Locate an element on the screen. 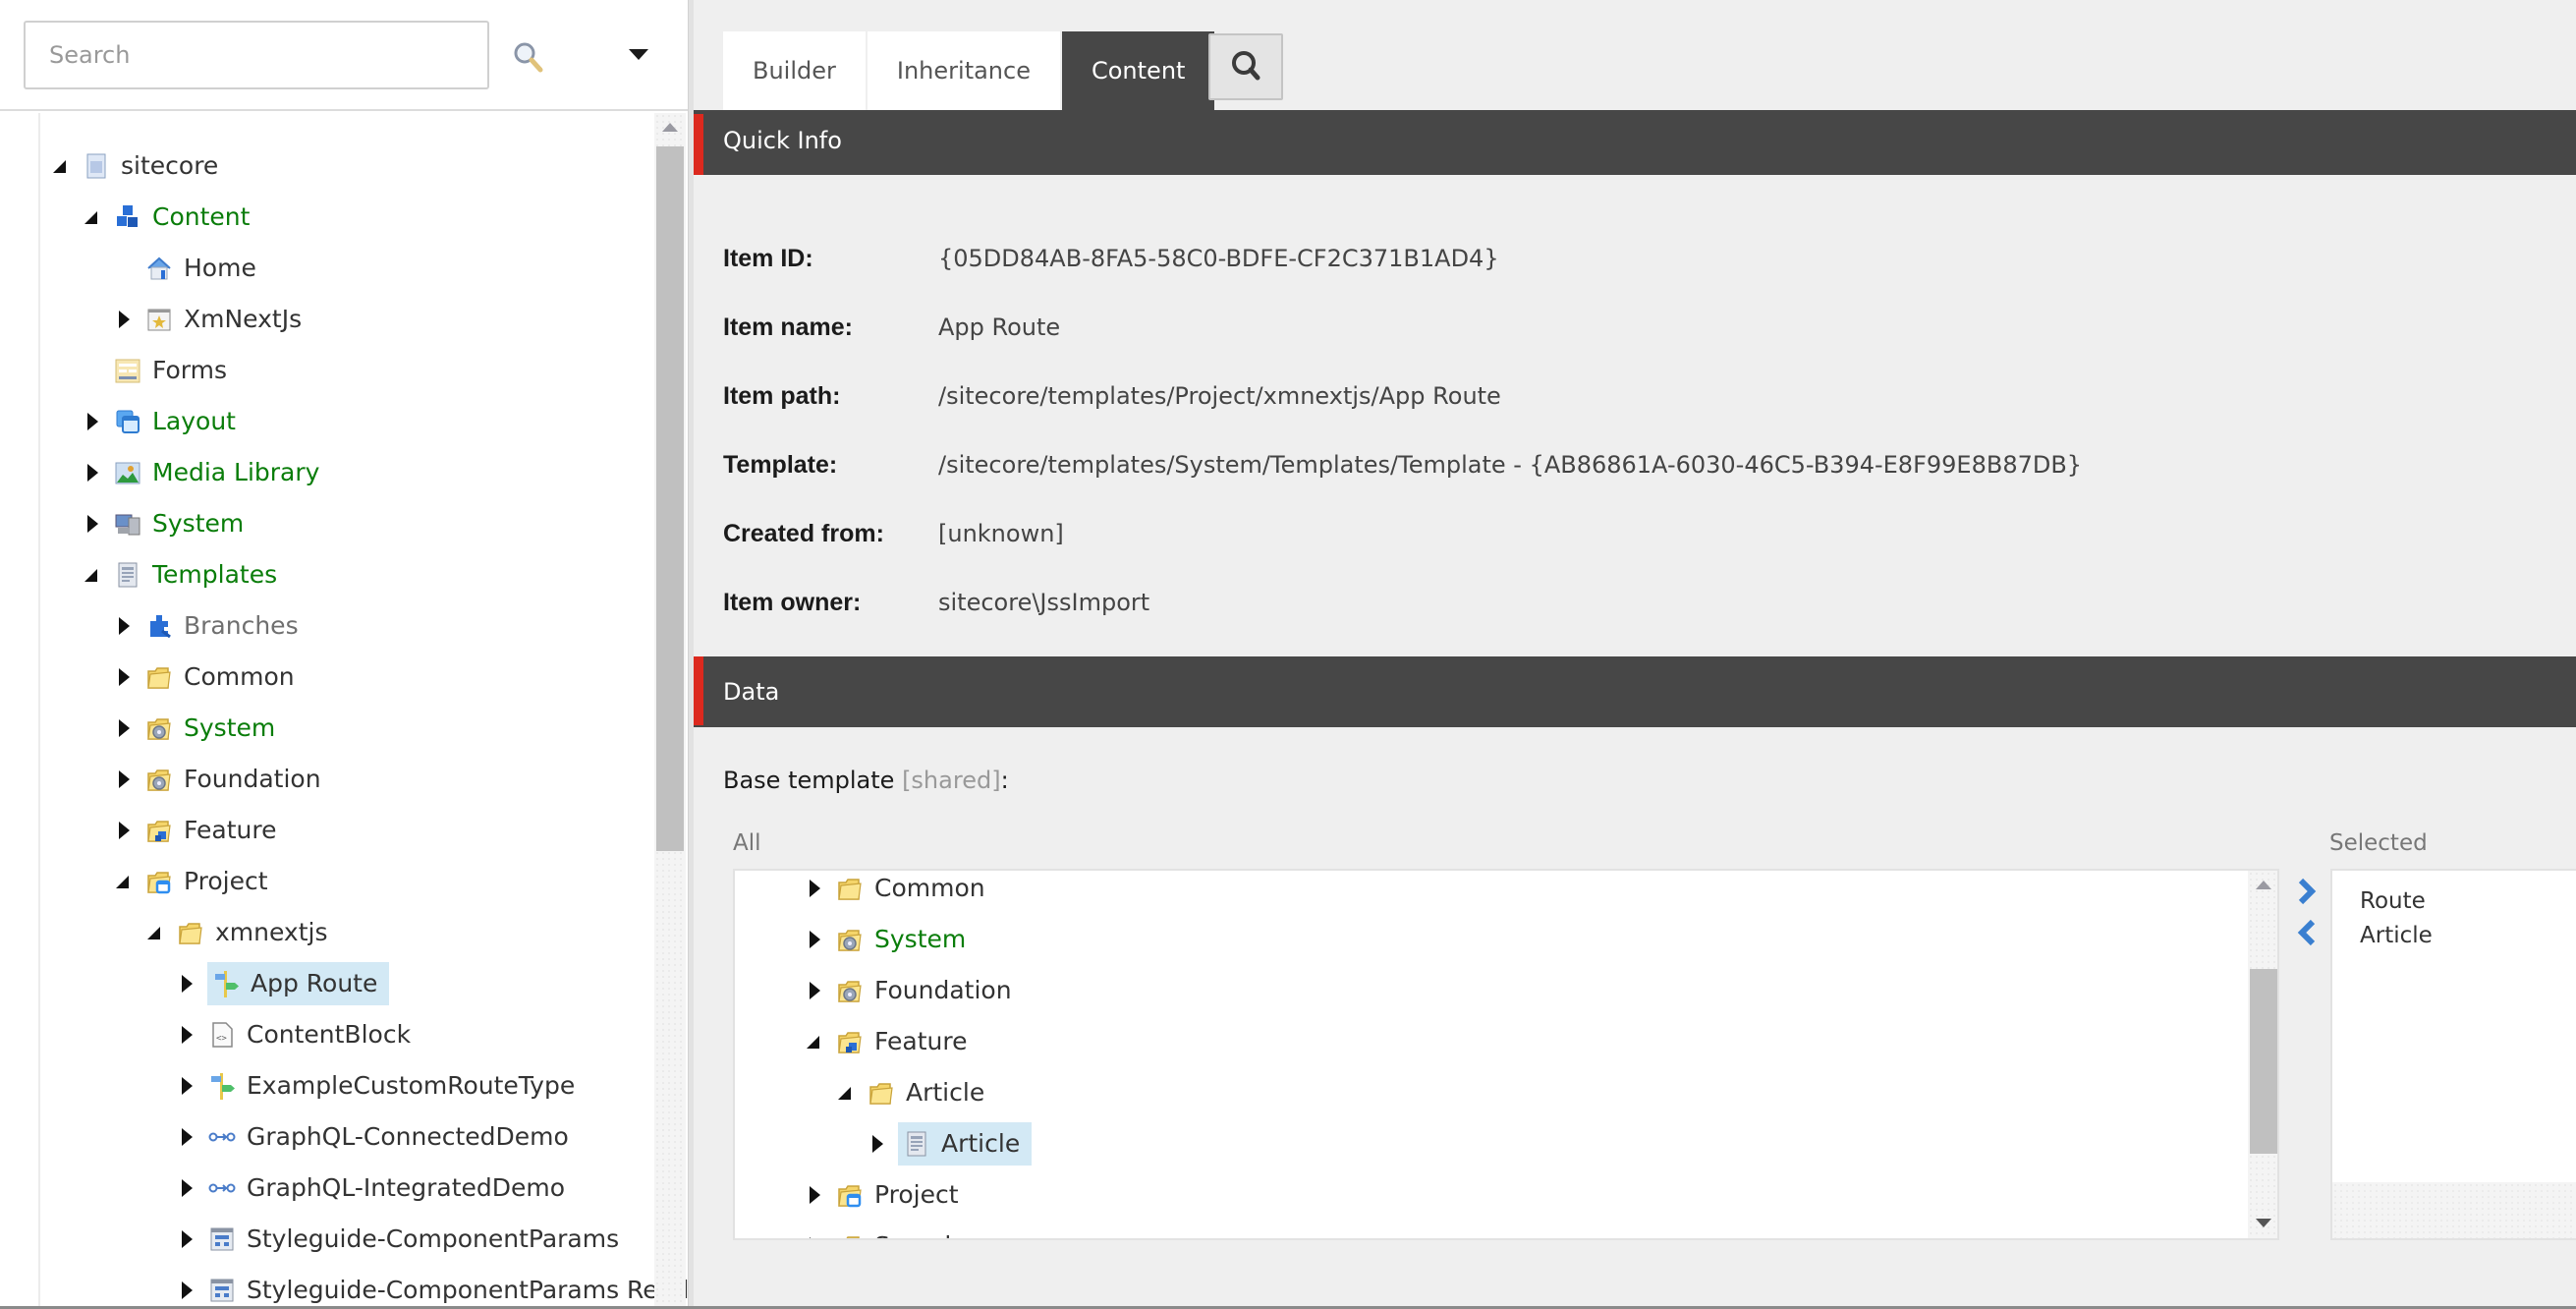 This screenshot has height=1309, width=2576. tree-node: App Route is located at coordinates (347, 984).